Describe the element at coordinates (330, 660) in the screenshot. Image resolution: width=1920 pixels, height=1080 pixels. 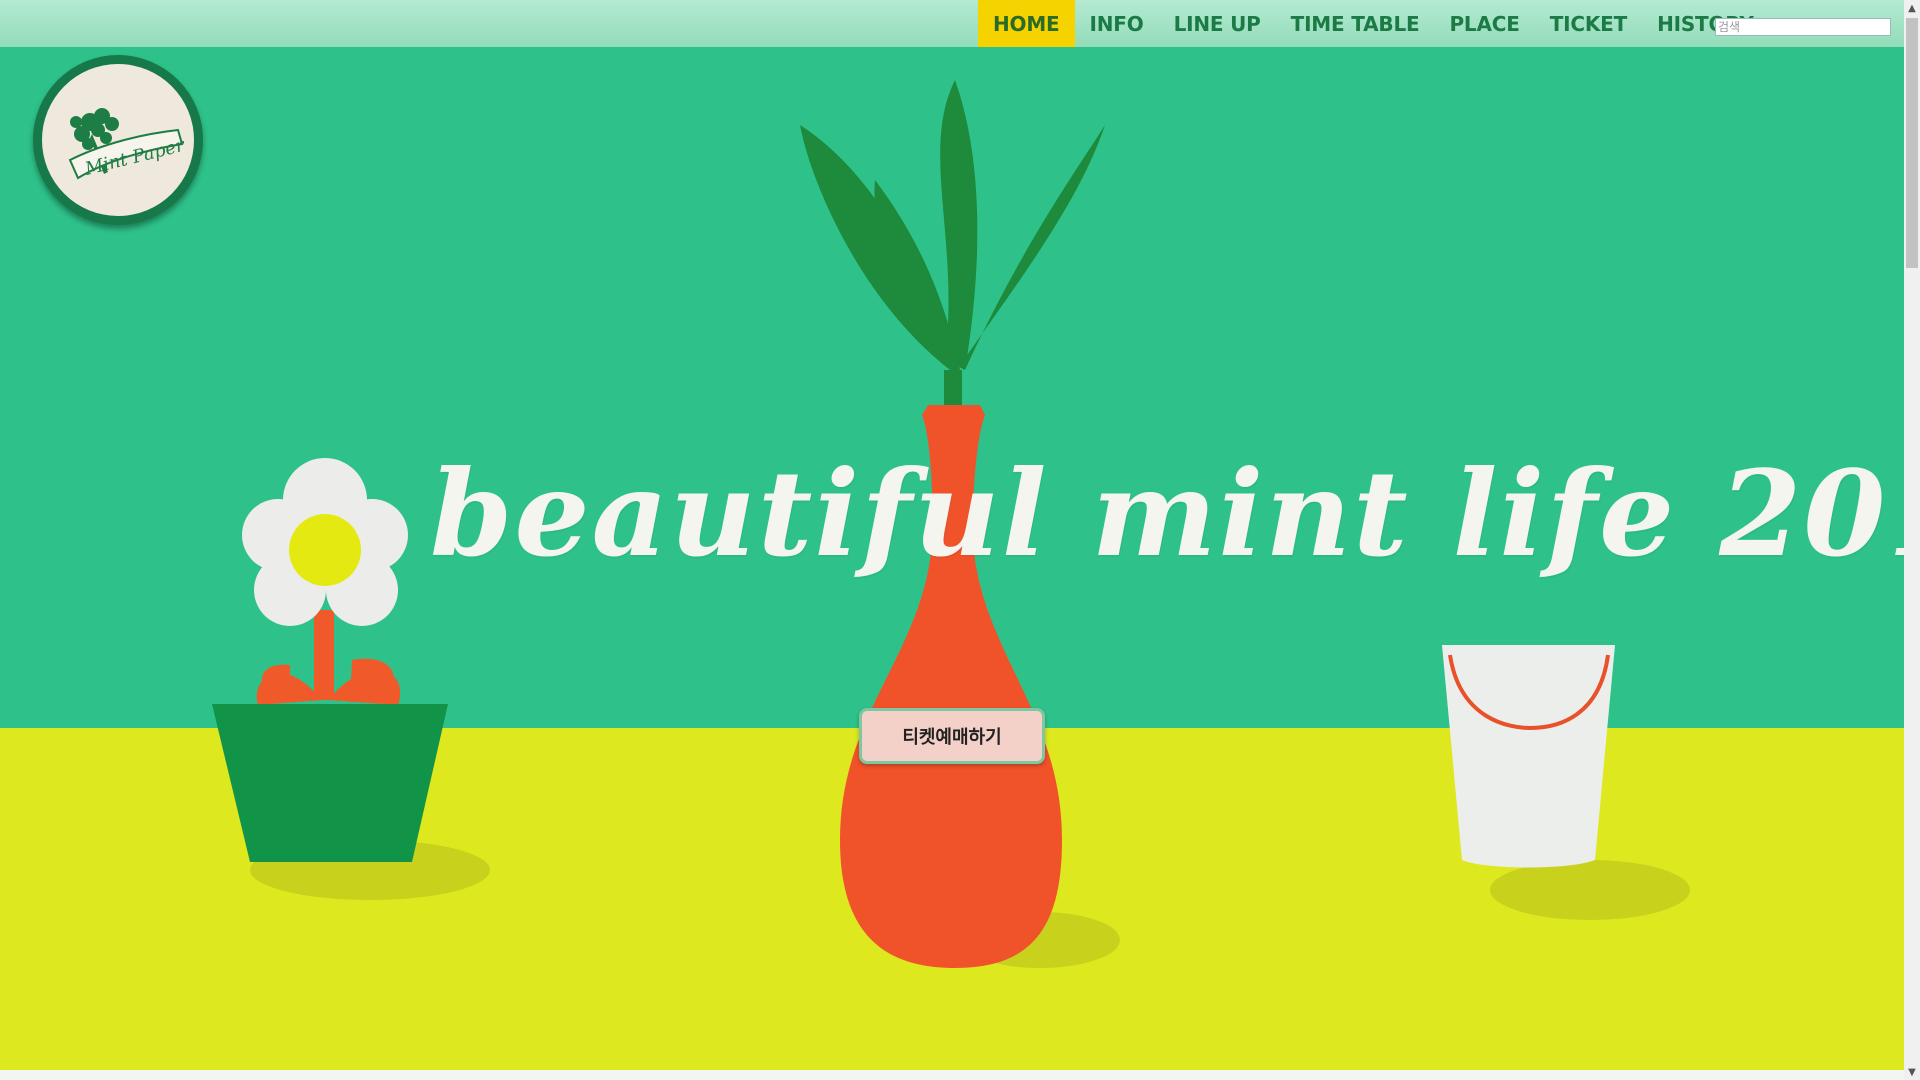
I see `flower-pot-plant` at that location.